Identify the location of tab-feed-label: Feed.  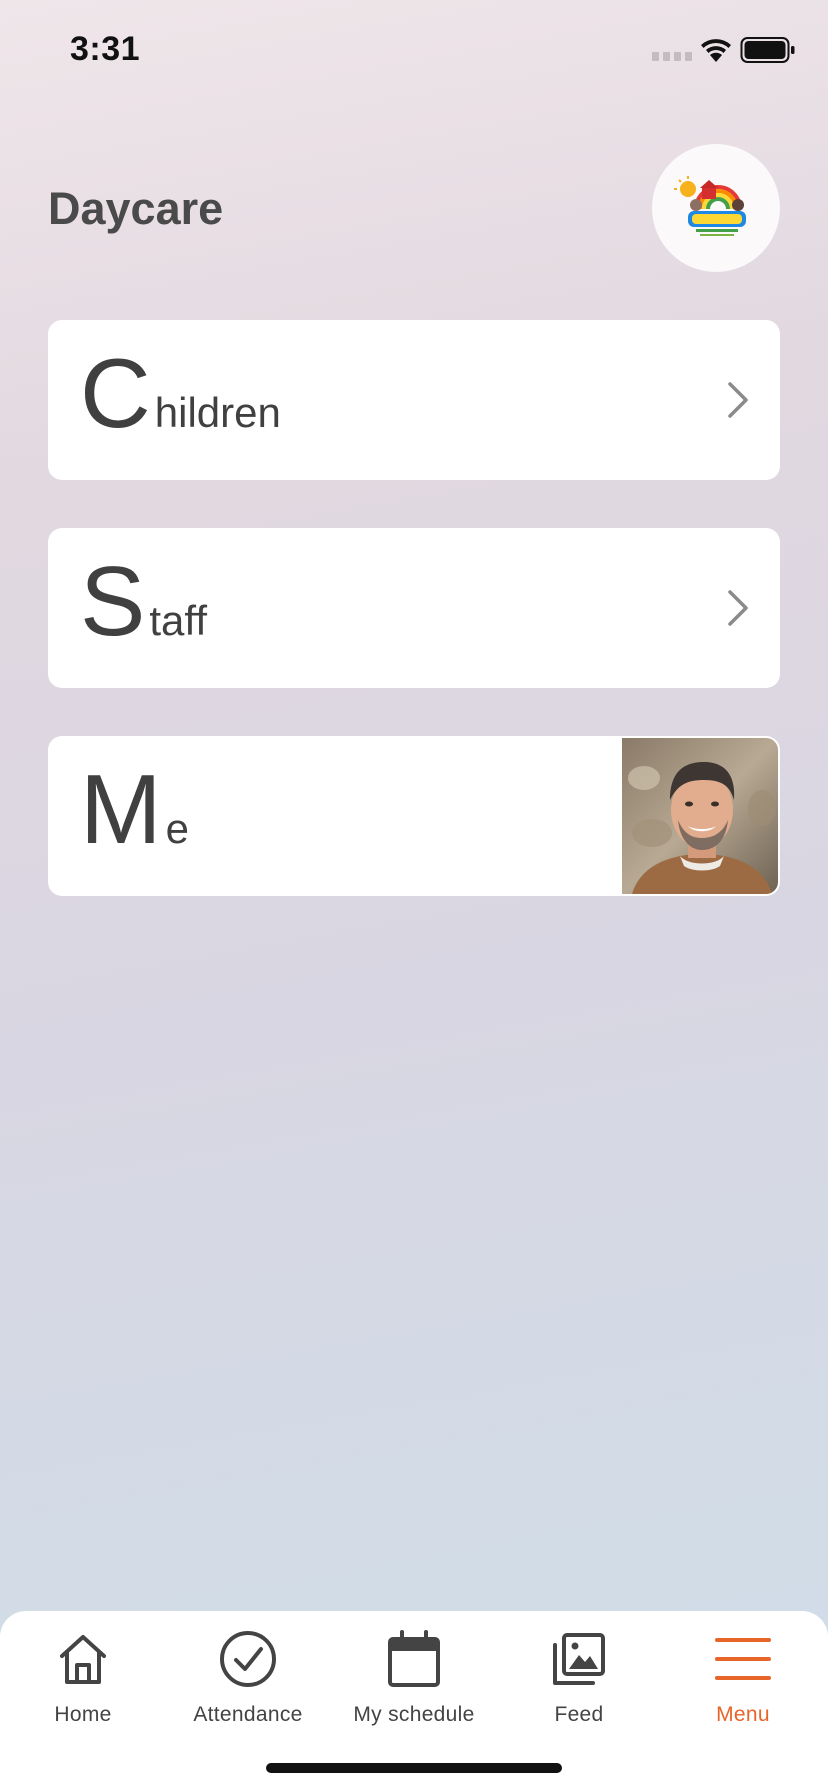
(579, 1714).